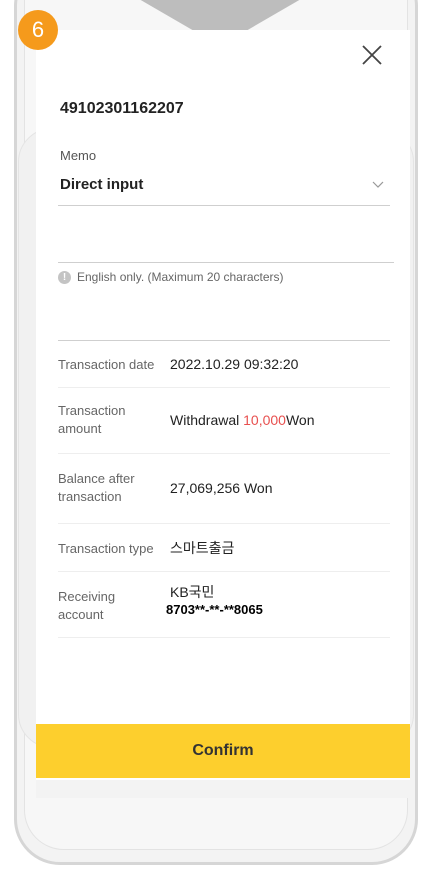 This screenshot has height=873, width=433. Describe the element at coordinates (180, 277) in the screenshot. I see `memo-hint-text: English only. (Maximum 20 characters)` at that location.